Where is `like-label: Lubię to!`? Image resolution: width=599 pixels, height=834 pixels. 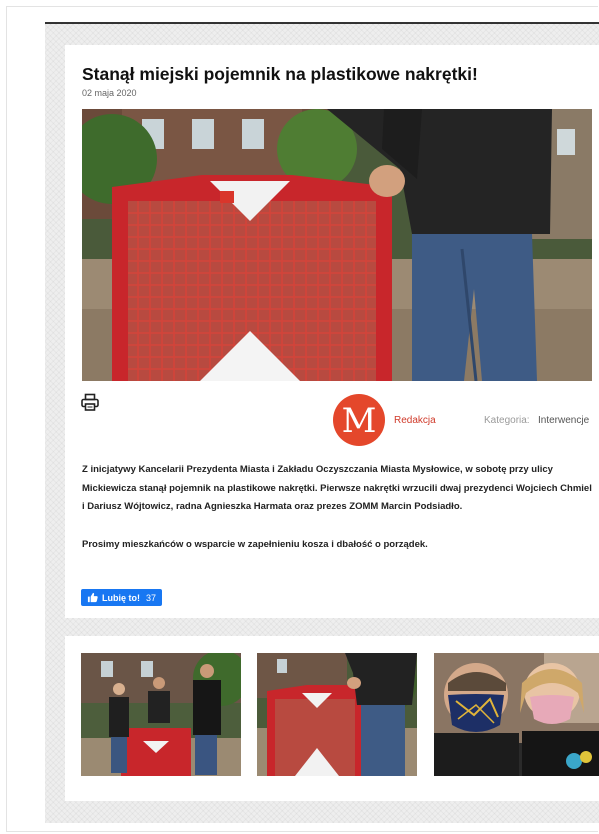 like-label: Lubię to! is located at coordinates (121, 597).